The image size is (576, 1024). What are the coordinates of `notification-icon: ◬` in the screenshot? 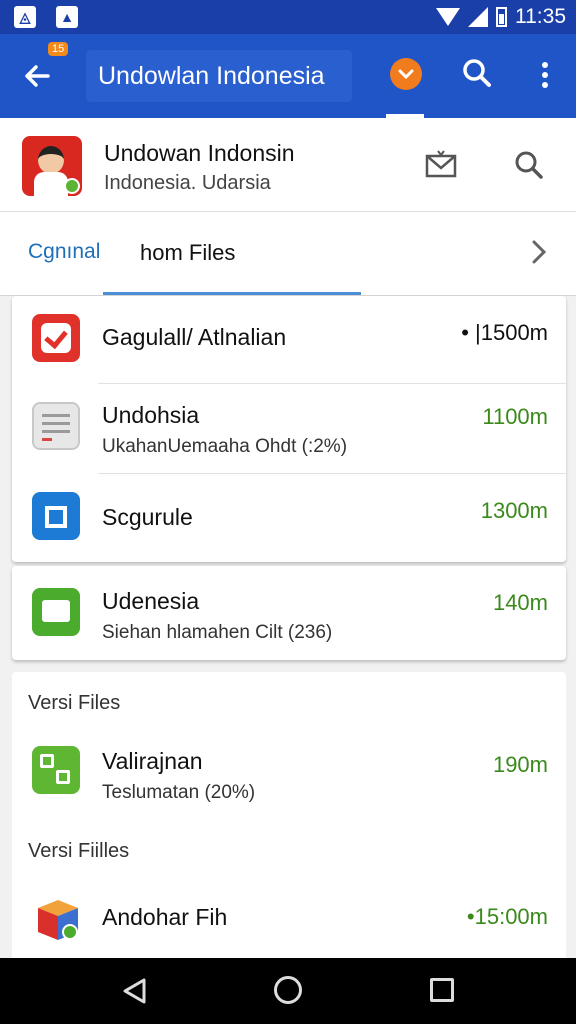 It's located at (25, 17).